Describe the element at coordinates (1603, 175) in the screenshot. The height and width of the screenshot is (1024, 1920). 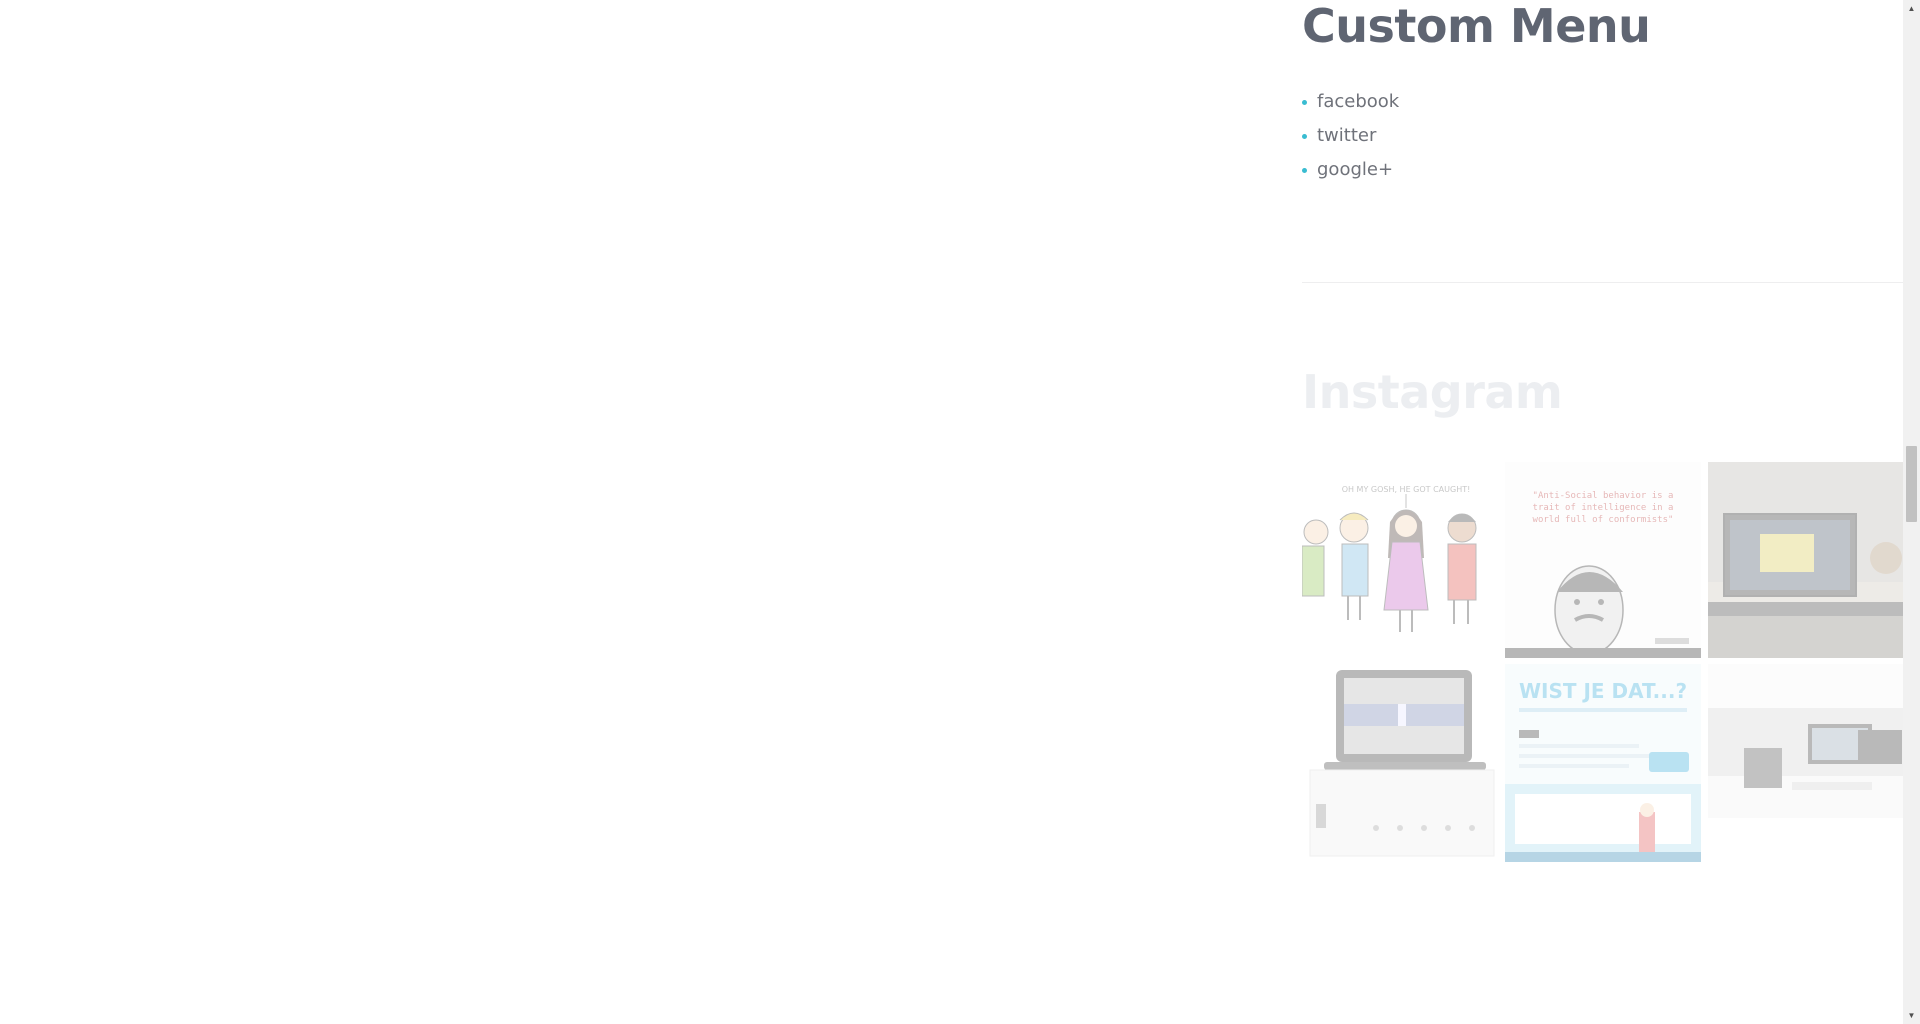
I see `menu-item-google-plus: google+` at that location.